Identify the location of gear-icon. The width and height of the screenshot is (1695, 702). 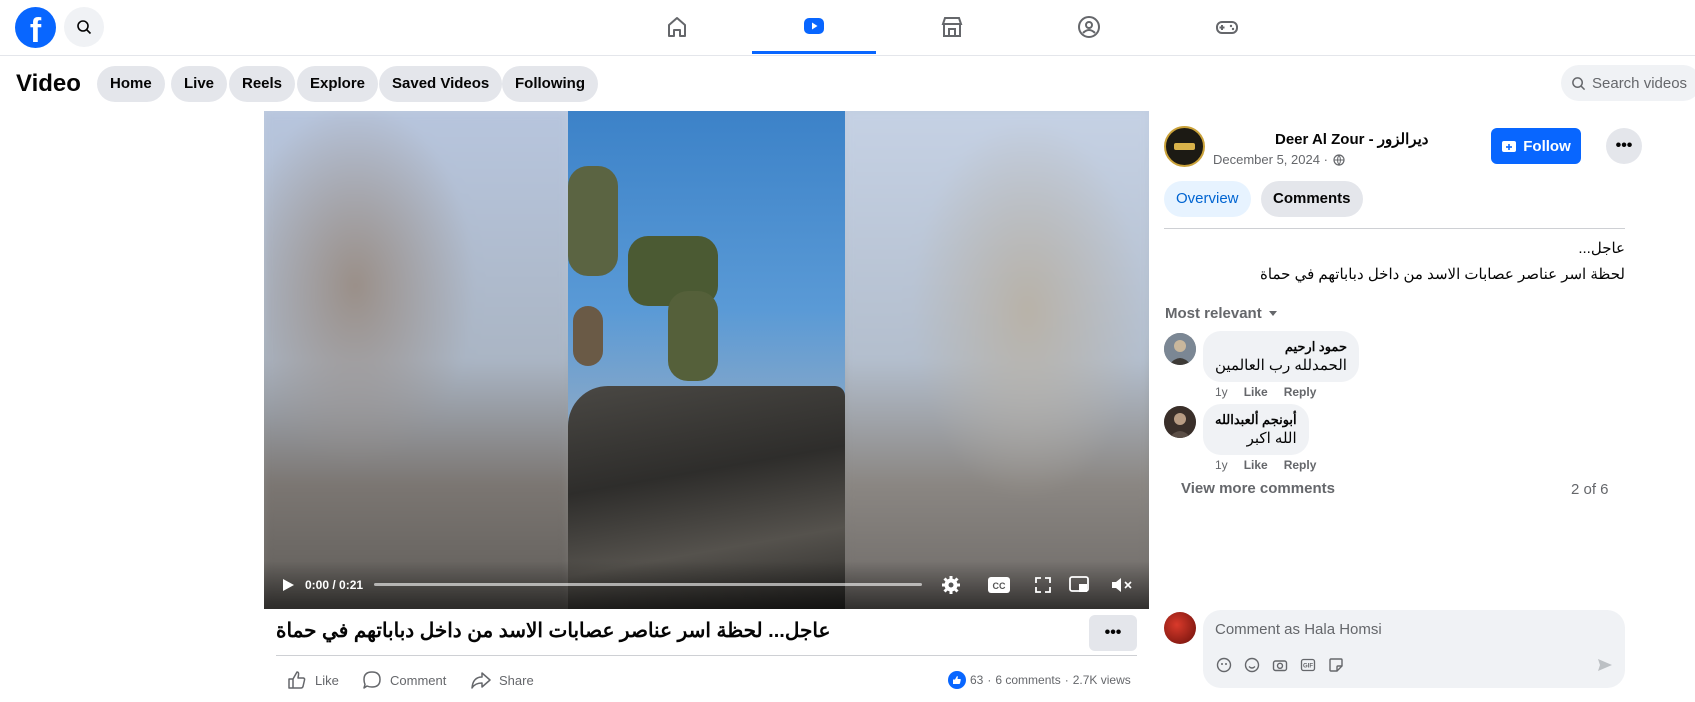
(951, 585).